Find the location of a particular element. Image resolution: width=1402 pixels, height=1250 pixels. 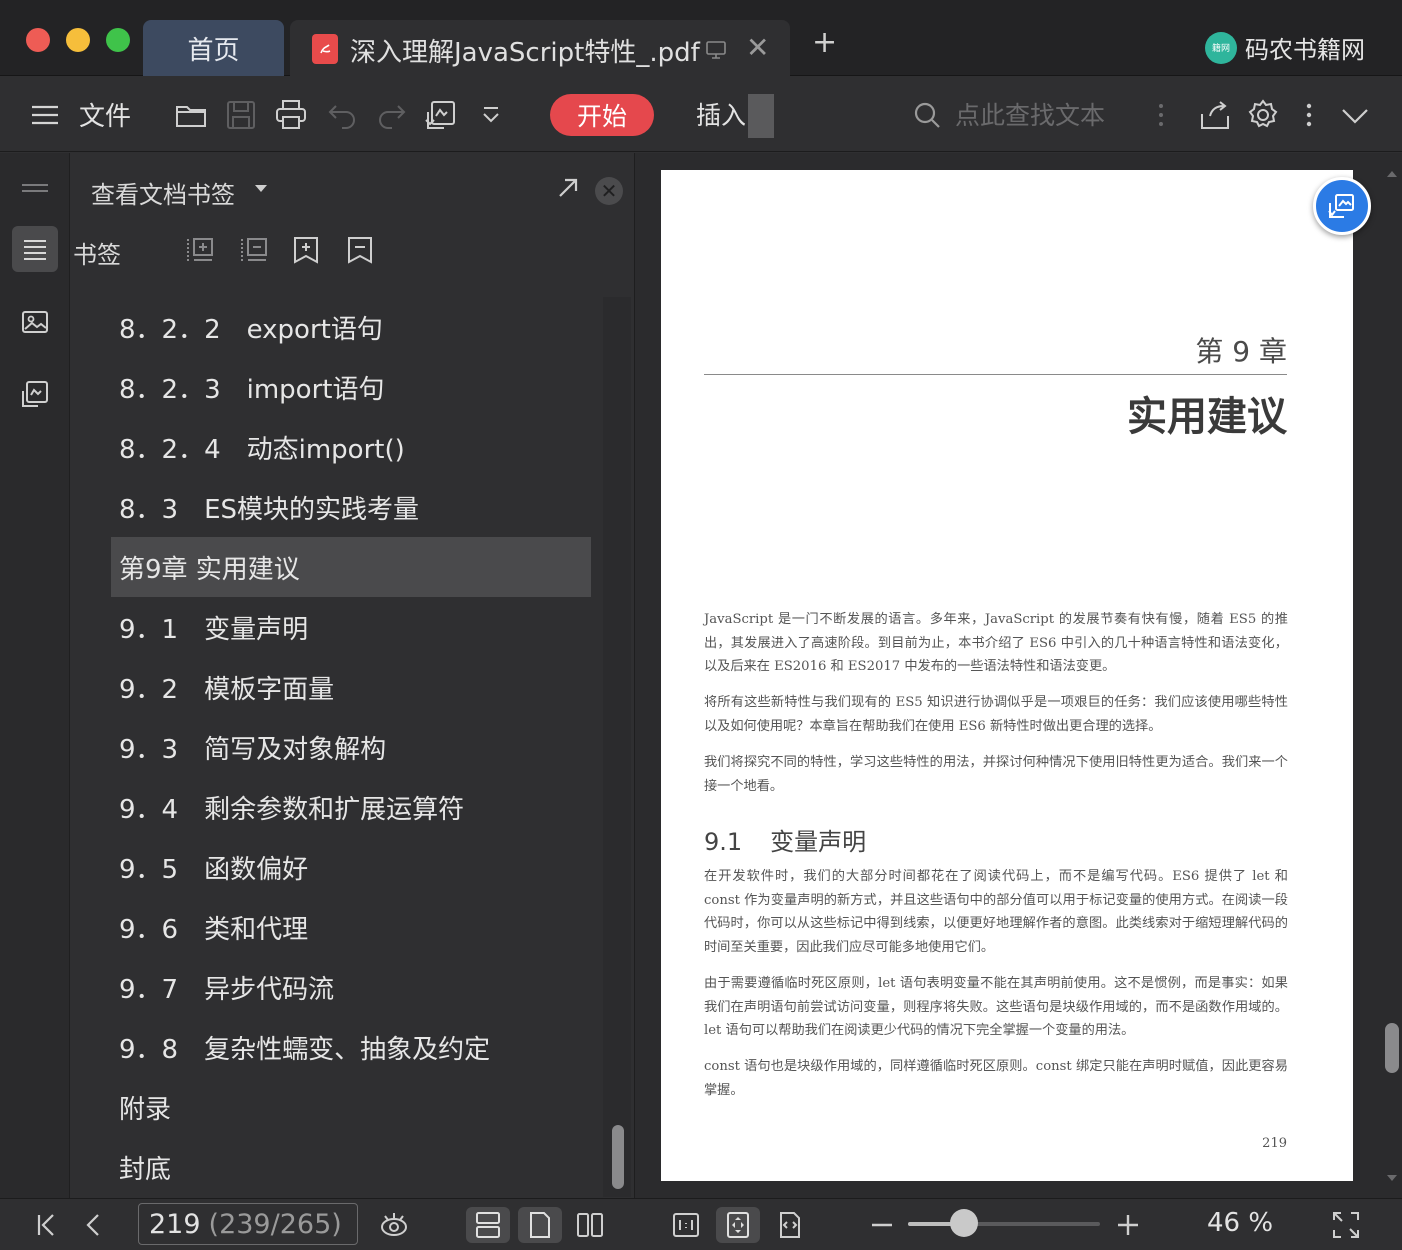

bookmark-item: 8．3 ES模块的实践考量 is located at coordinates (351, 507).